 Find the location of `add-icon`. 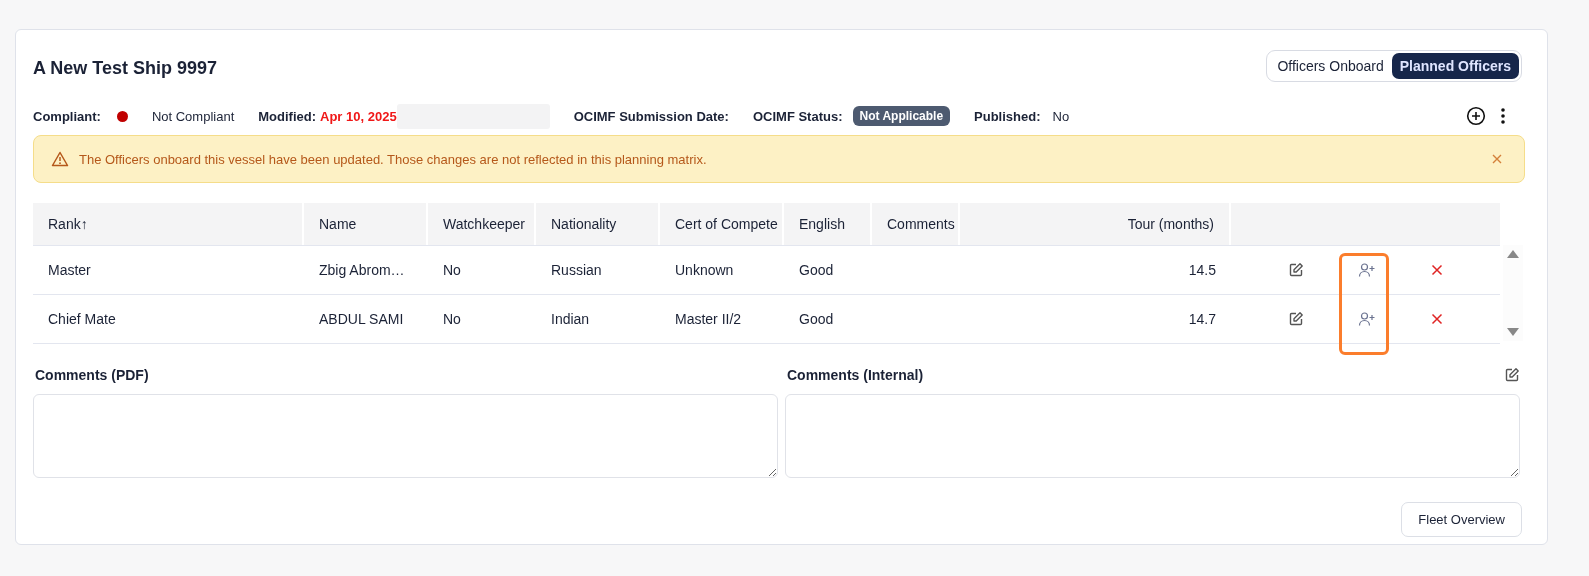

add-icon is located at coordinates (1476, 116).